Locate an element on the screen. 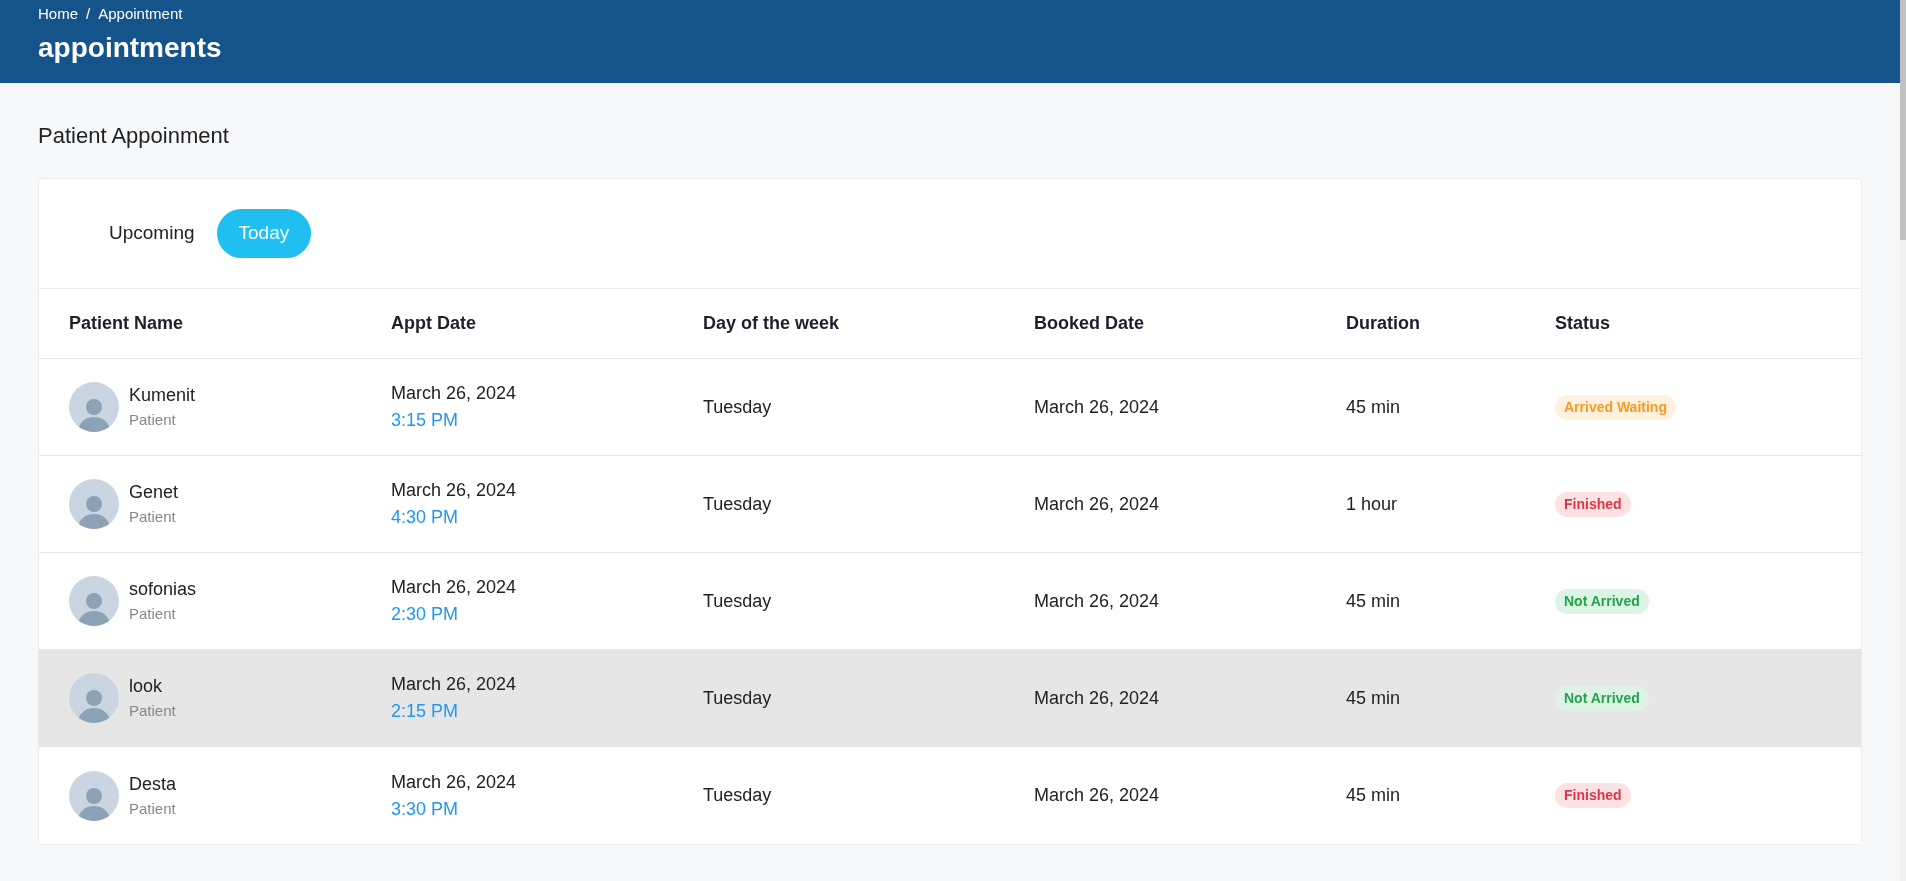  column-header: Appt Date is located at coordinates (433, 323).